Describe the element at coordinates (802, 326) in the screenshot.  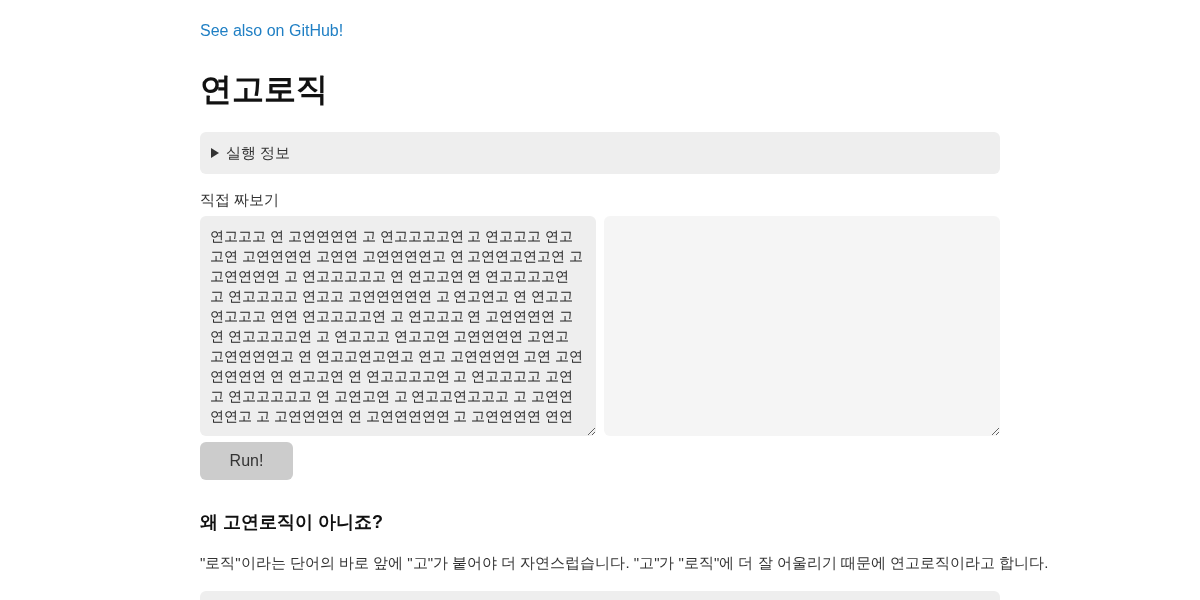
I see `output-field` at that location.